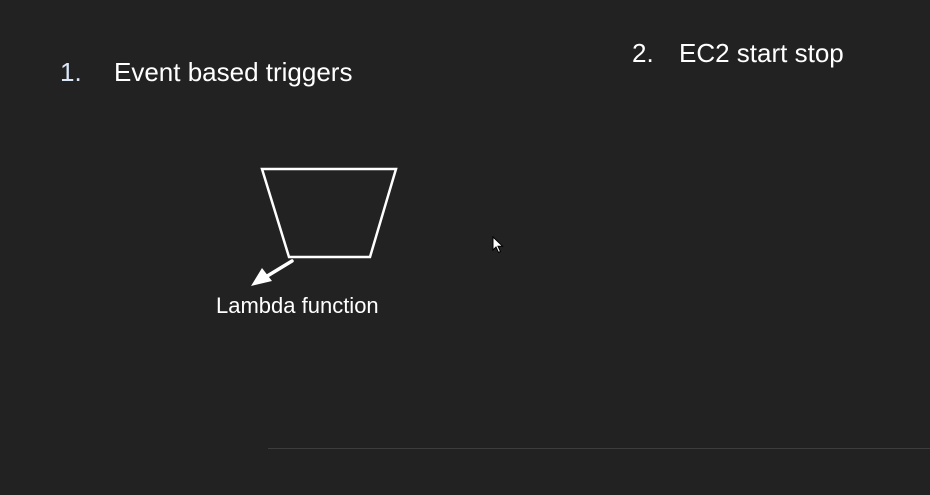 The height and width of the screenshot is (495, 930). What do you see at coordinates (498, 245) in the screenshot?
I see `mouse-cursor-icon` at bounding box center [498, 245].